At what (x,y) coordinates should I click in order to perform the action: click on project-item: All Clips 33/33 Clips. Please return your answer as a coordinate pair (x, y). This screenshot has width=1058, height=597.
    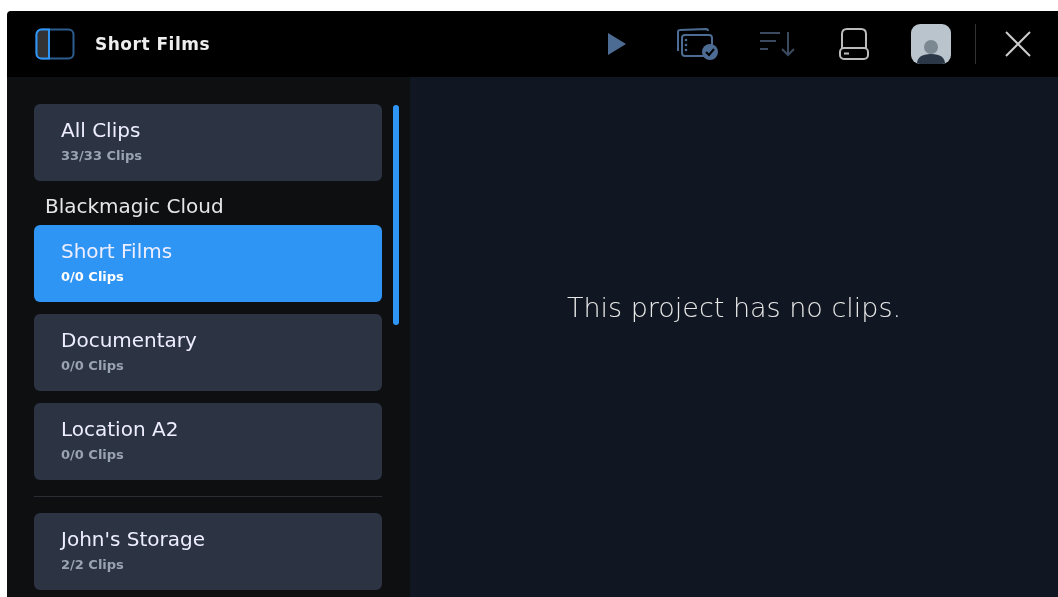
    Looking at the image, I should click on (208, 142).